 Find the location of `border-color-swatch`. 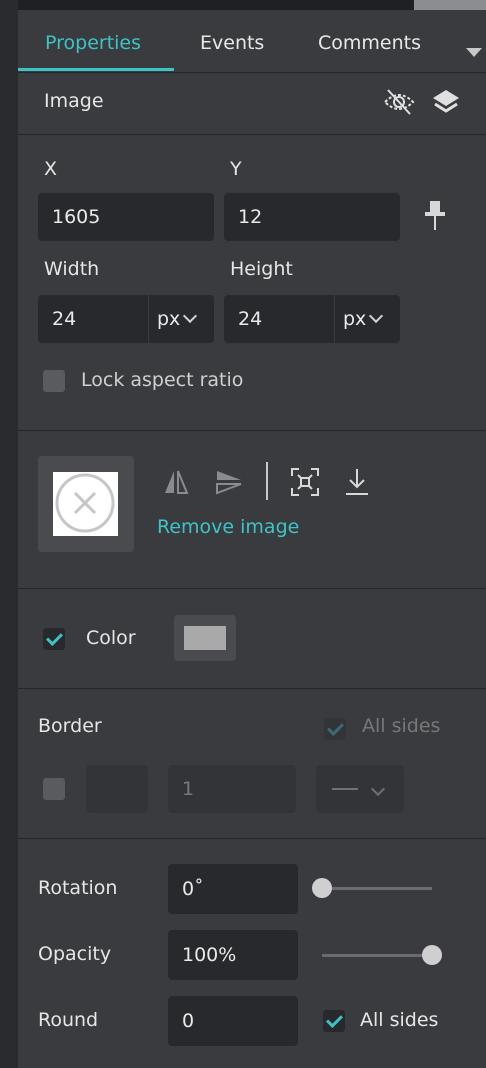

border-color-swatch is located at coordinates (117, 789).